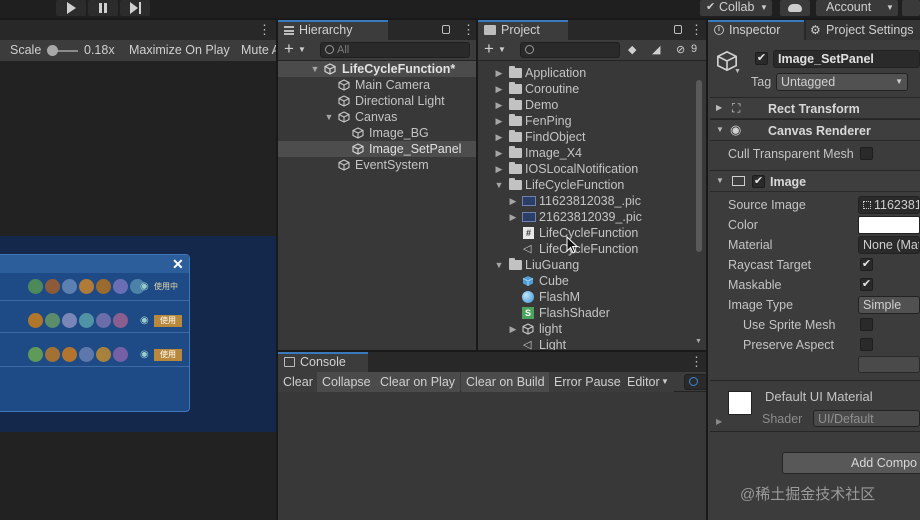  What do you see at coordinates (592, 217) in the screenshot?
I see `project-asset-pic-2: ▶ 21623812039_.pic` at bounding box center [592, 217].